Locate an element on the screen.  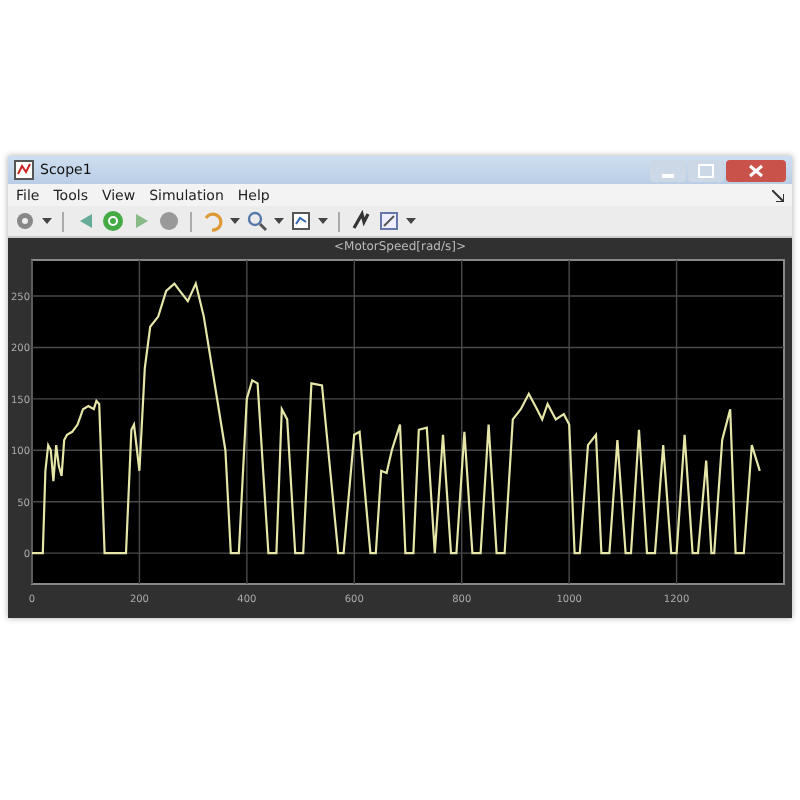
dock-arrow-icon is located at coordinates (778, 195).